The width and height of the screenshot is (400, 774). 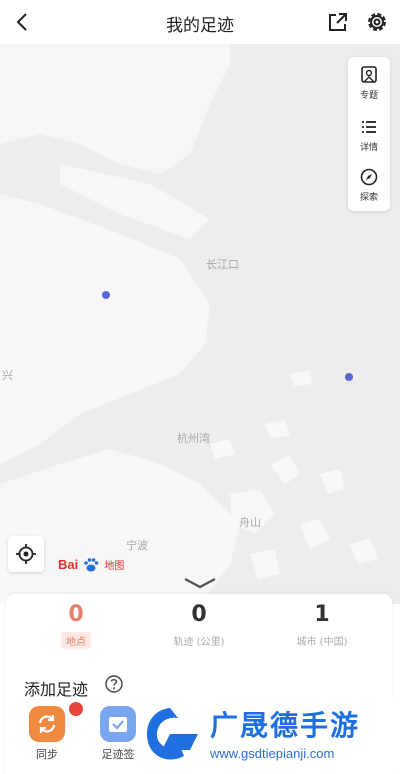 I want to click on stat-places-label: 地点, so click(x=76, y=640).